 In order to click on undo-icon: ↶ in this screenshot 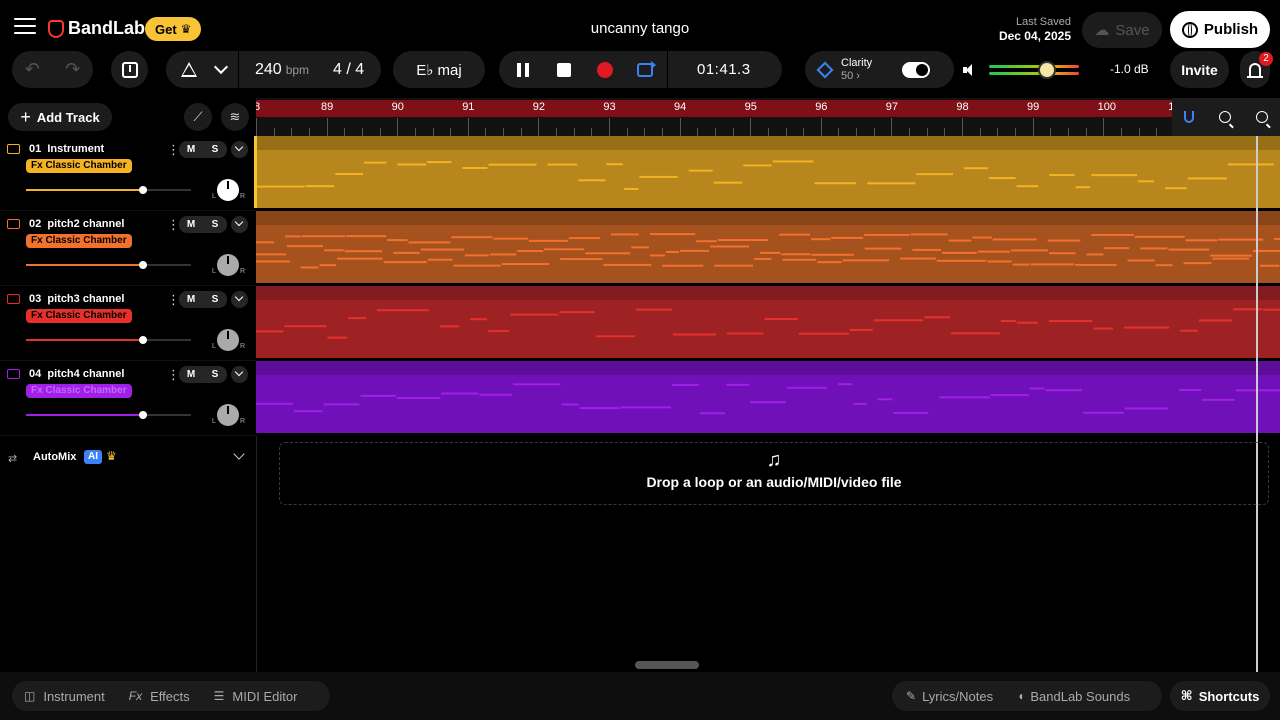, I will do `click(32, 69)`.